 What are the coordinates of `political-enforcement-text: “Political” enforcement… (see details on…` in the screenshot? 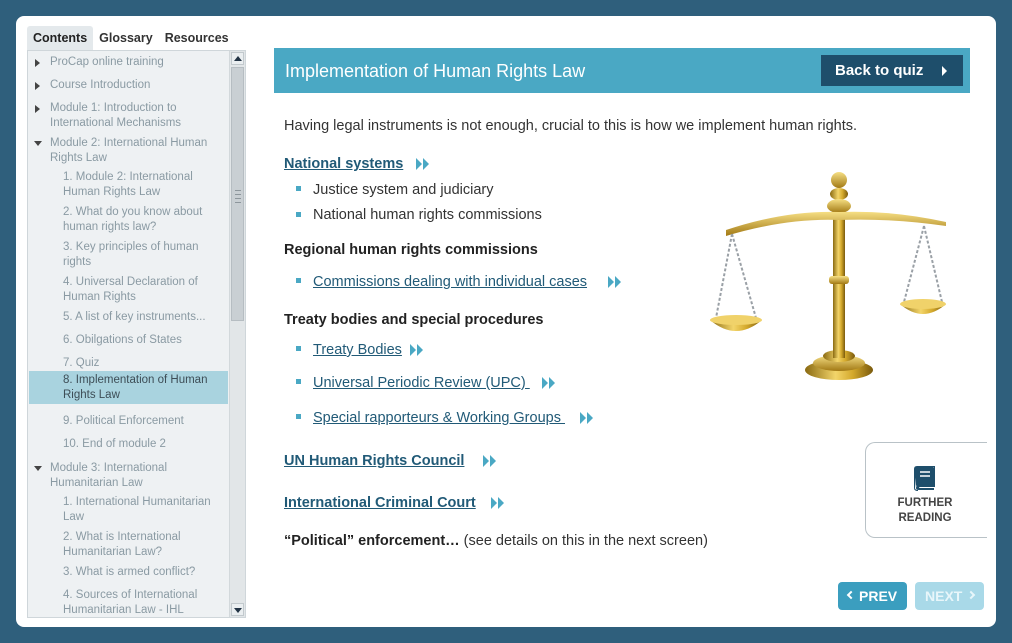 It's located at (496, 541).